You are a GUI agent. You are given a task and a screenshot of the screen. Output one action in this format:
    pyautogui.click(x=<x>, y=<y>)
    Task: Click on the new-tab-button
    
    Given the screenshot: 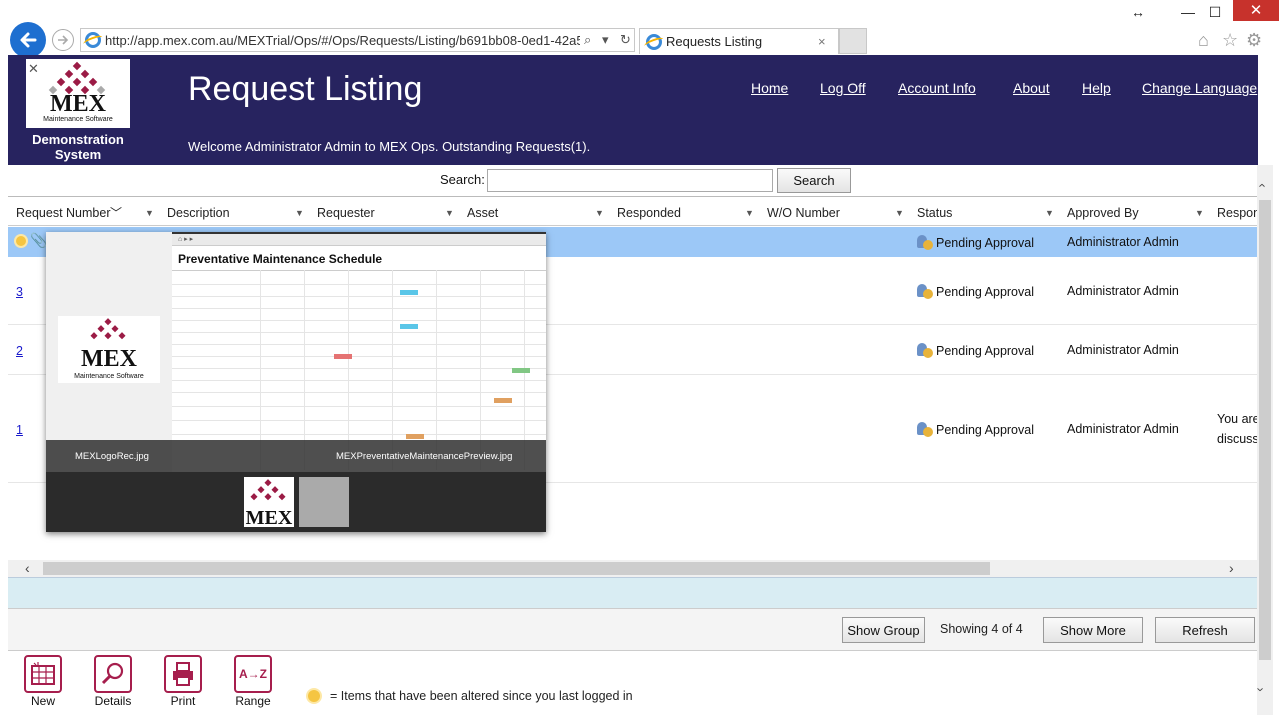 What is the action you would take?
    pyautogui.click(x=853, y=41)
    